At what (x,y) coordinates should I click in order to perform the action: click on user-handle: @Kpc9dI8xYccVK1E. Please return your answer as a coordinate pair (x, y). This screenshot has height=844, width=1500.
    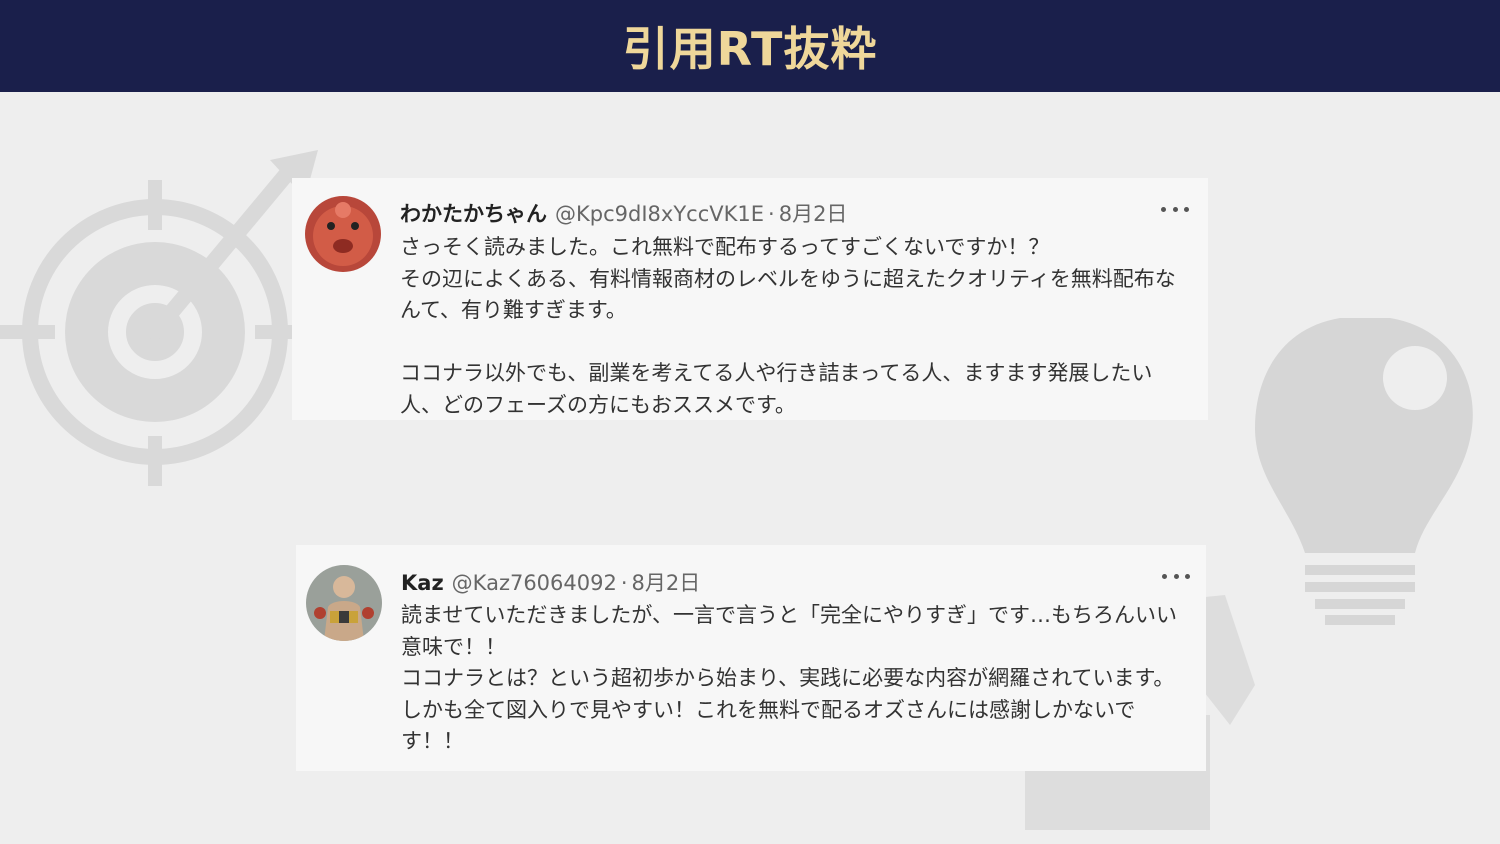
    Looking at the image, I should click on (659, 214).